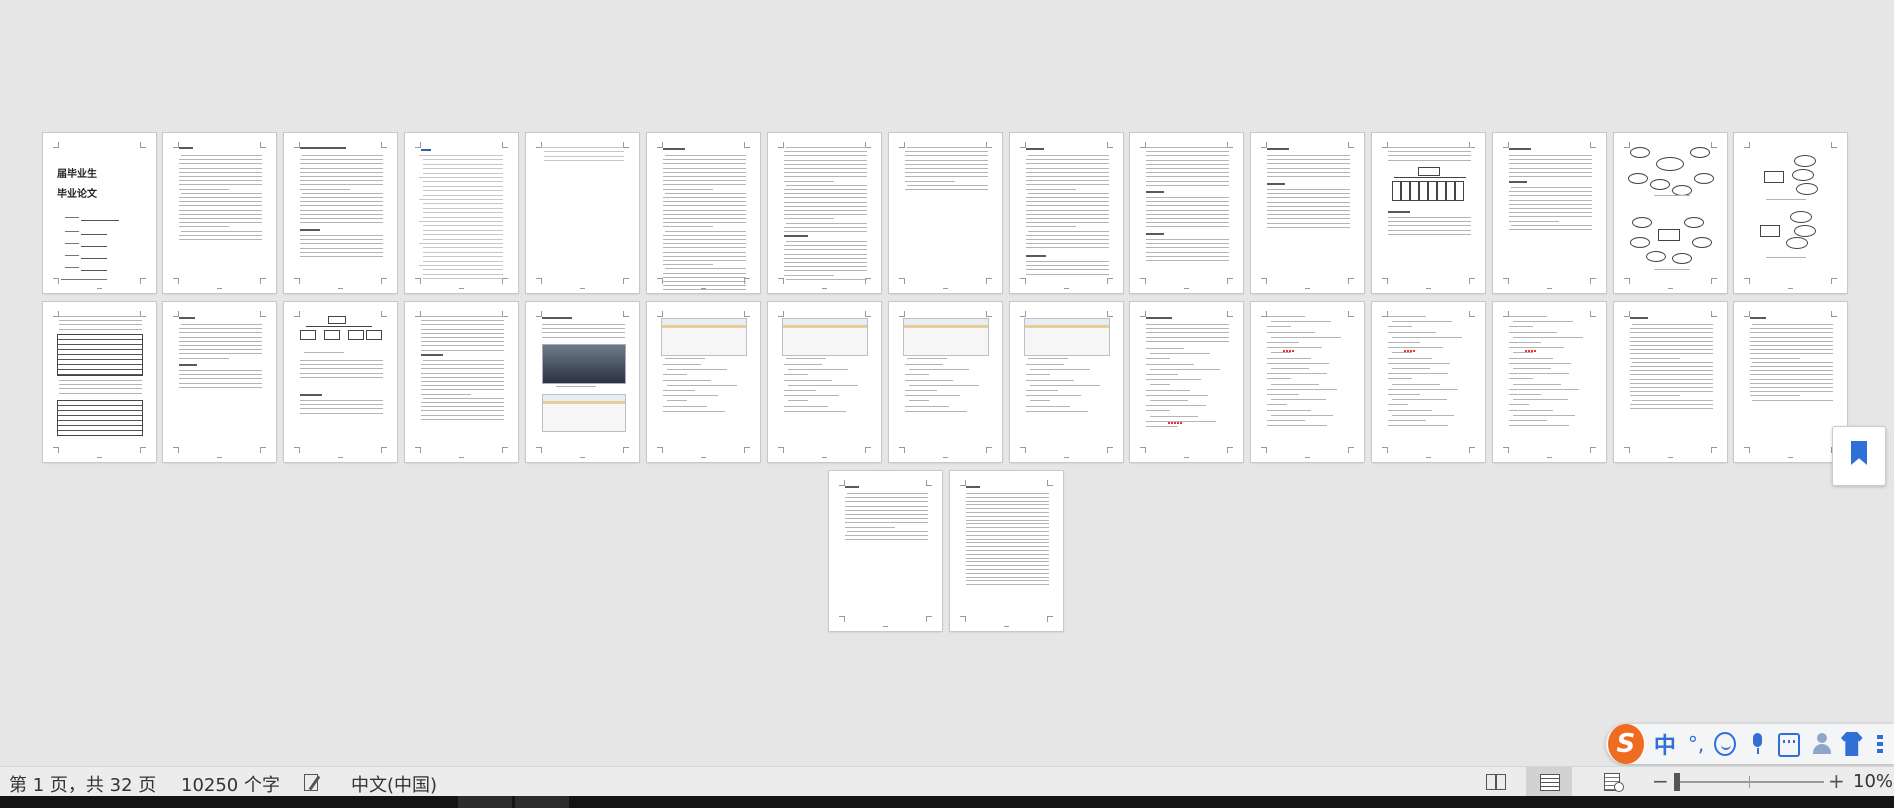 This screenshot has height=808, width=1894. What do you see at coordinates (1836, 781) in the screenshot?
I see `plus-icon: +` at bounding box center [1836, 781].